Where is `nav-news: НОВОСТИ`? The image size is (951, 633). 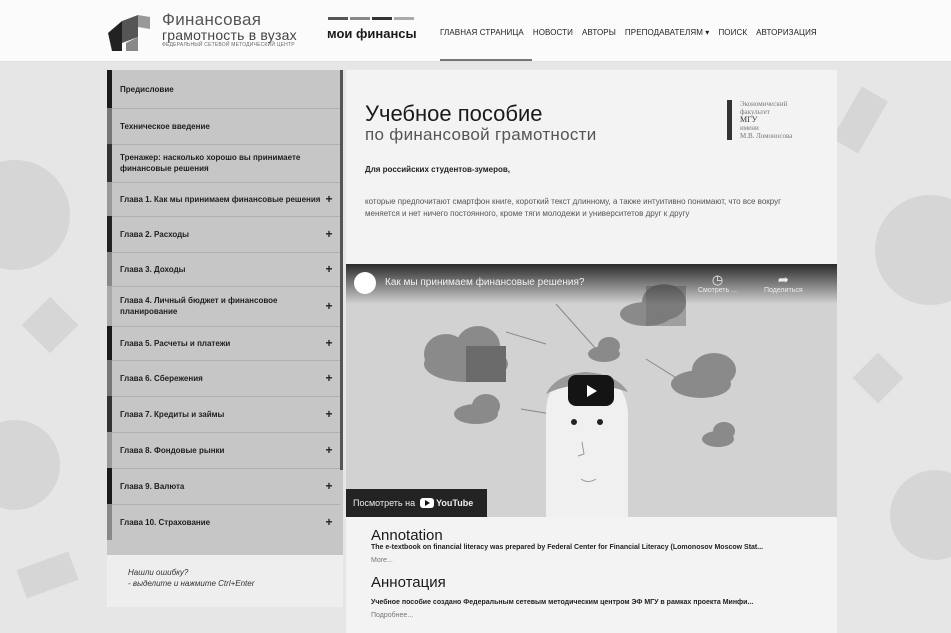
nav-news: НОВОСТИ is located at coordinates (553, 32).